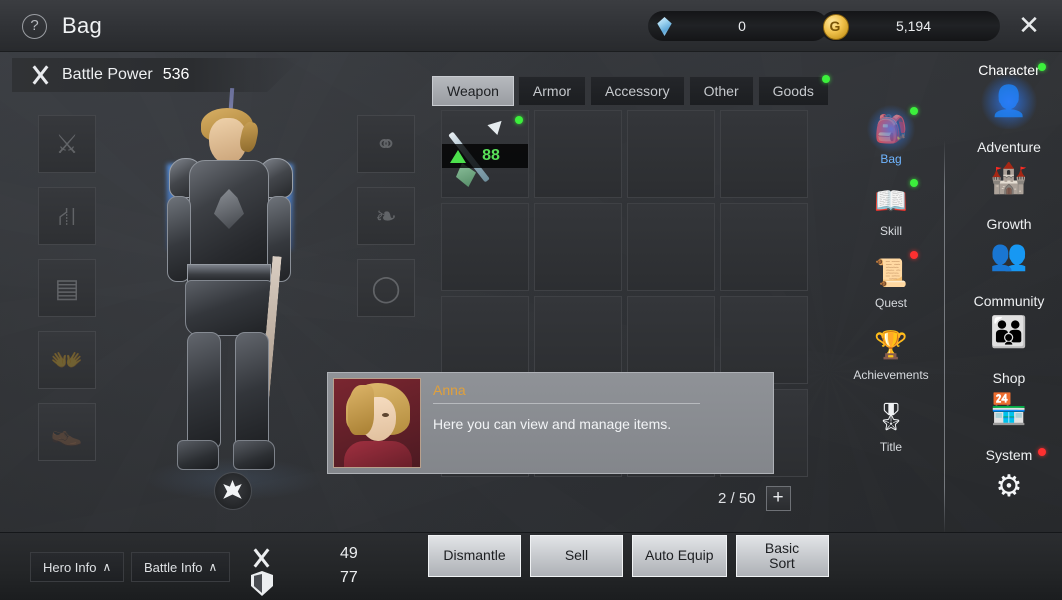  I want to click on tab-weapon: Weapon, so click(473, 91).